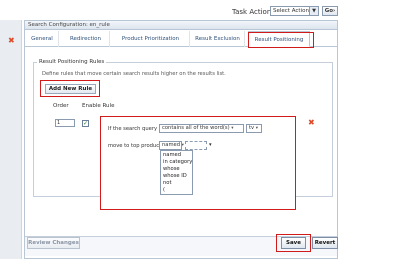 This screenshot has width=400, height=259. I want to click on tab-result-exclusion: Result Exclusion, so click(218, 39).